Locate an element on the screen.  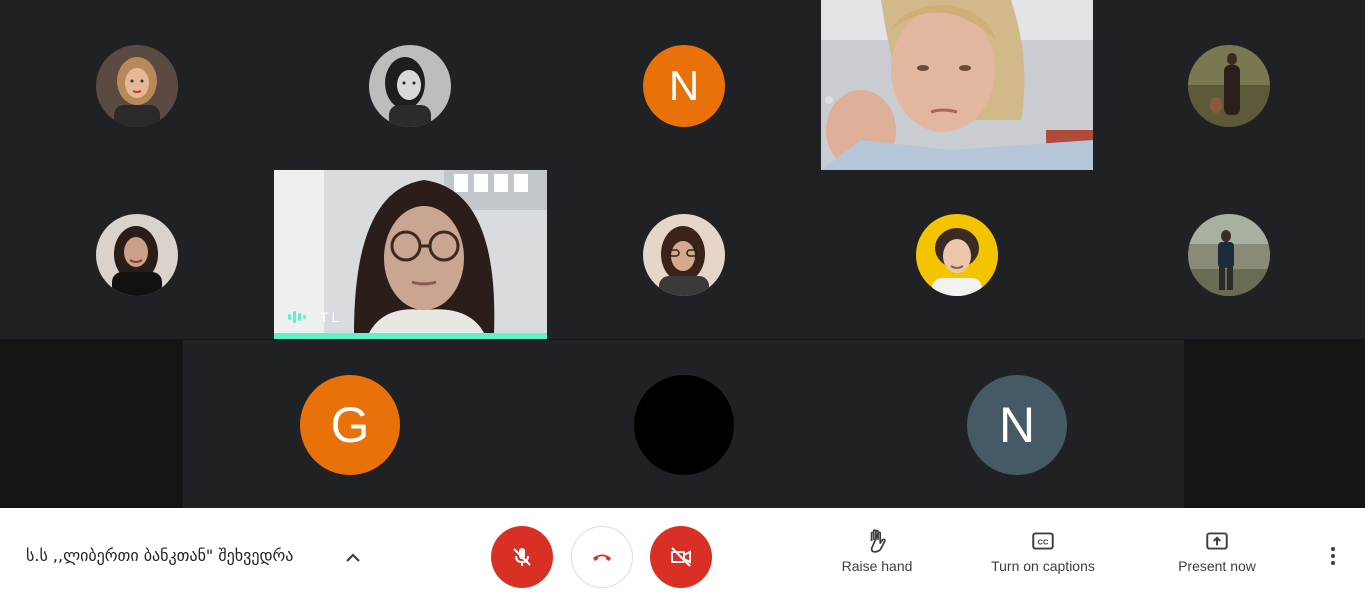
participant-initial-avatar: G is located at coordinates (350, 425).